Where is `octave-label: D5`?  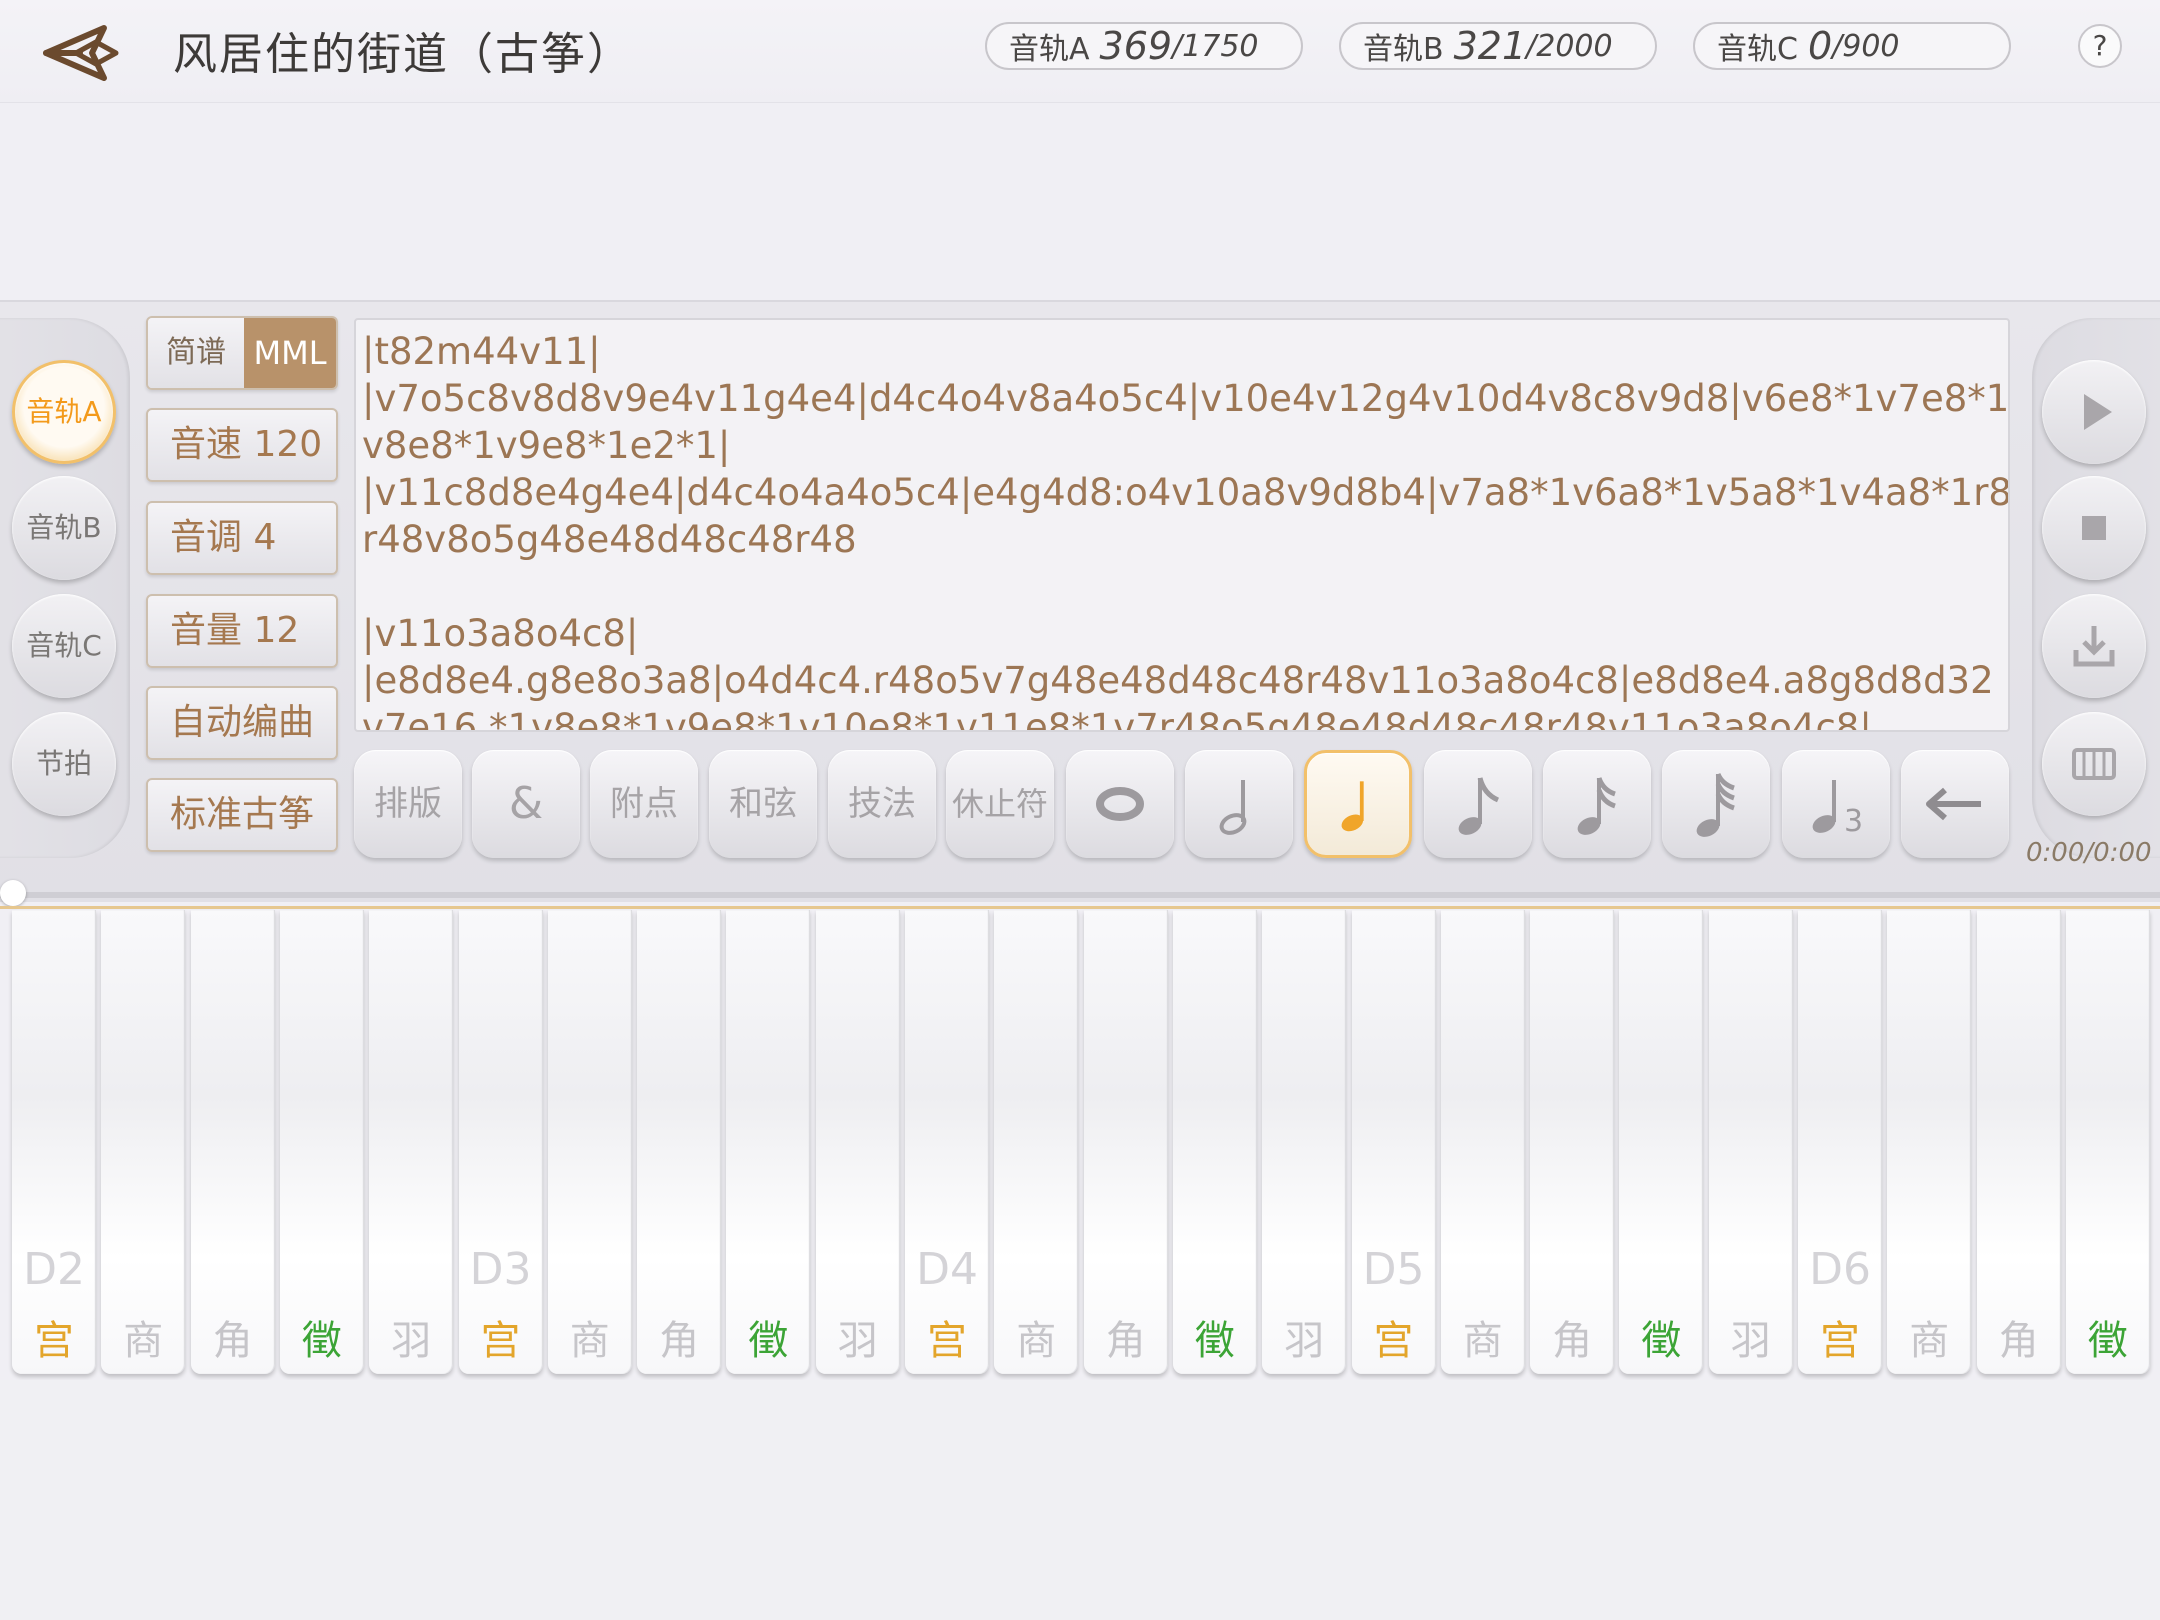 octave-label: D5 is located at coordinates (1393, 1269).